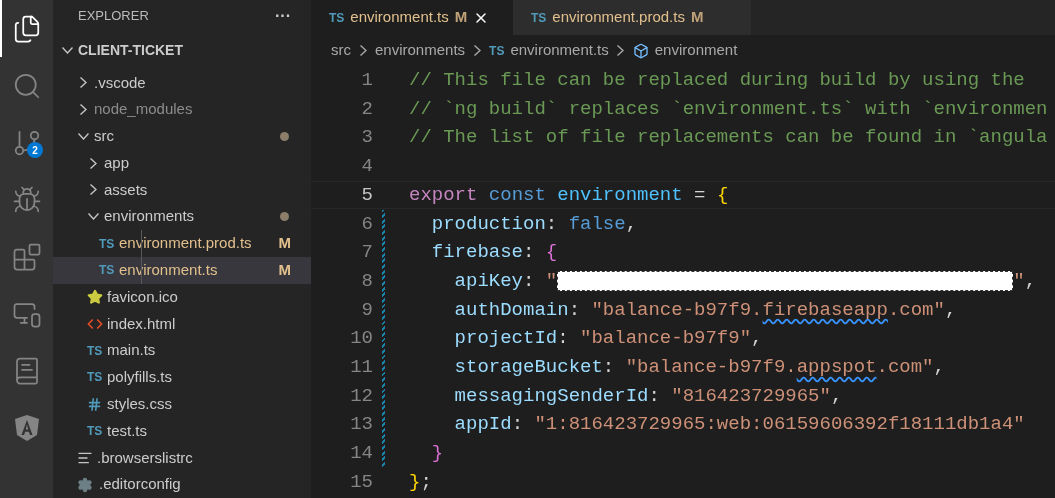 This screenshot has width=1055, height=498. What do you see at coordinates (131, 350) in the screenshot?
I see `file-name: main.ts` at bounding box center [131, 350].